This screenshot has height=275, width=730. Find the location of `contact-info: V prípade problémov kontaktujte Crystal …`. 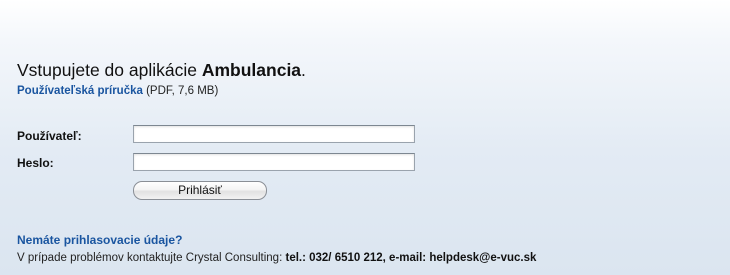

contact-info: V prípade problémov kontaktujte Crystal … is located at coordinates (276, 258).